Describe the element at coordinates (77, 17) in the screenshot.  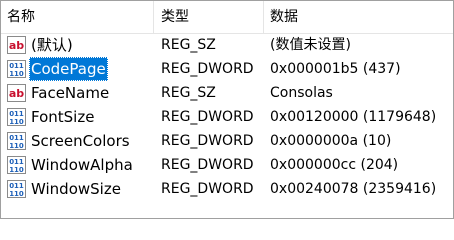
I see `column-header-name: 名称` at that location.